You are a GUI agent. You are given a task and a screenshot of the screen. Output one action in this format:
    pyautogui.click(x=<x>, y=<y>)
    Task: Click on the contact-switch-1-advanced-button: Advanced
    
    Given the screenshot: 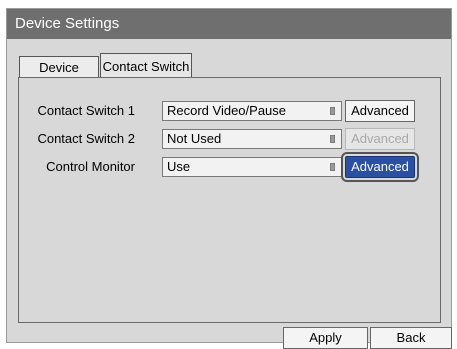 What is the action you would take?
    pyautogui.click(x=380, y=111)
    